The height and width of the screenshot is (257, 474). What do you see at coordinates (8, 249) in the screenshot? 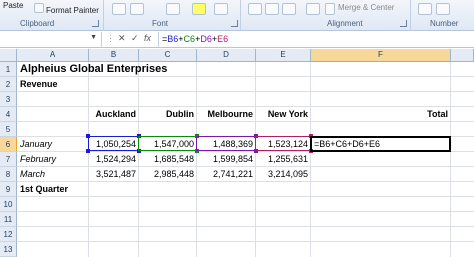
I see `row-header-13: 13` at bounding box center [8, 249].